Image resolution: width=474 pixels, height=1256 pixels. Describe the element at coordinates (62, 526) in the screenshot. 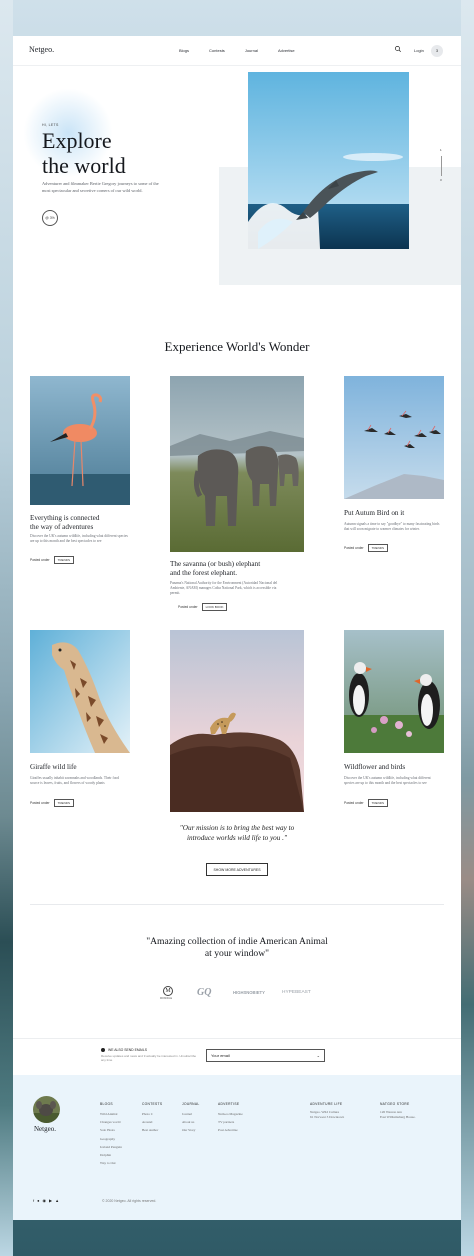

I see `card-title-line: the way of adventures` at that location.